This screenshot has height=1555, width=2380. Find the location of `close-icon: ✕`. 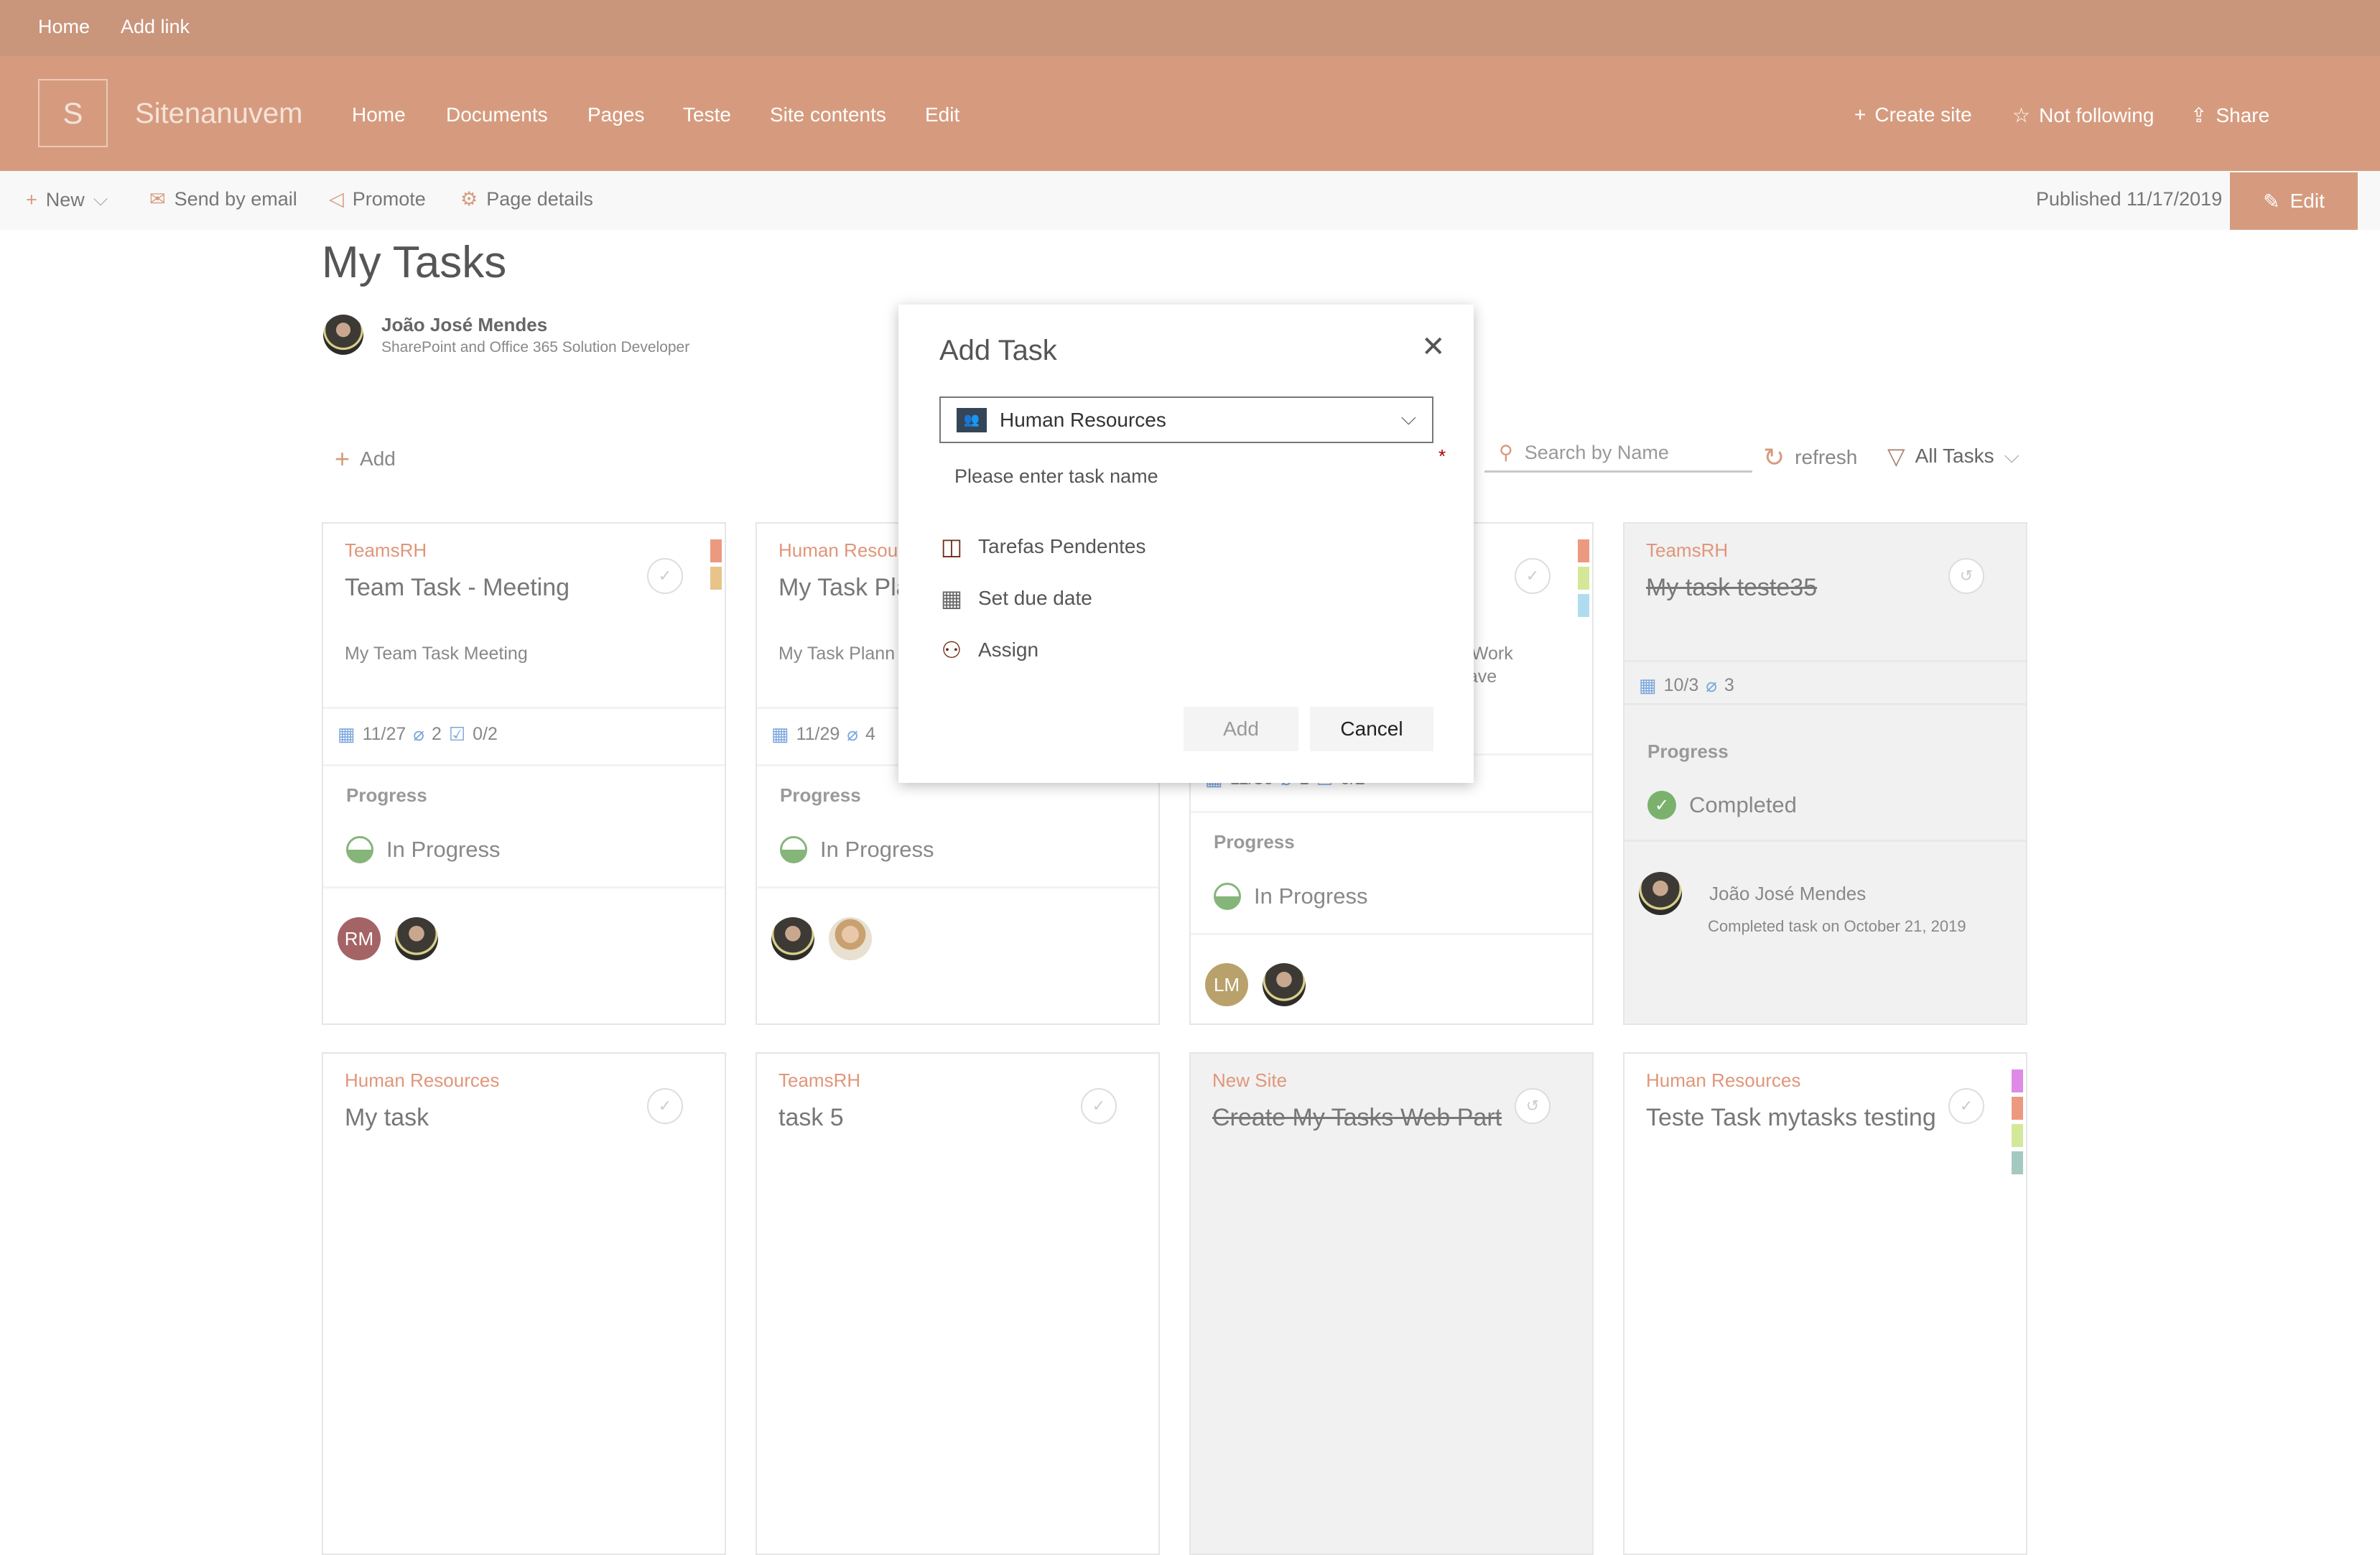

close-icon: ✕ is located at coordinates (1433, 346).